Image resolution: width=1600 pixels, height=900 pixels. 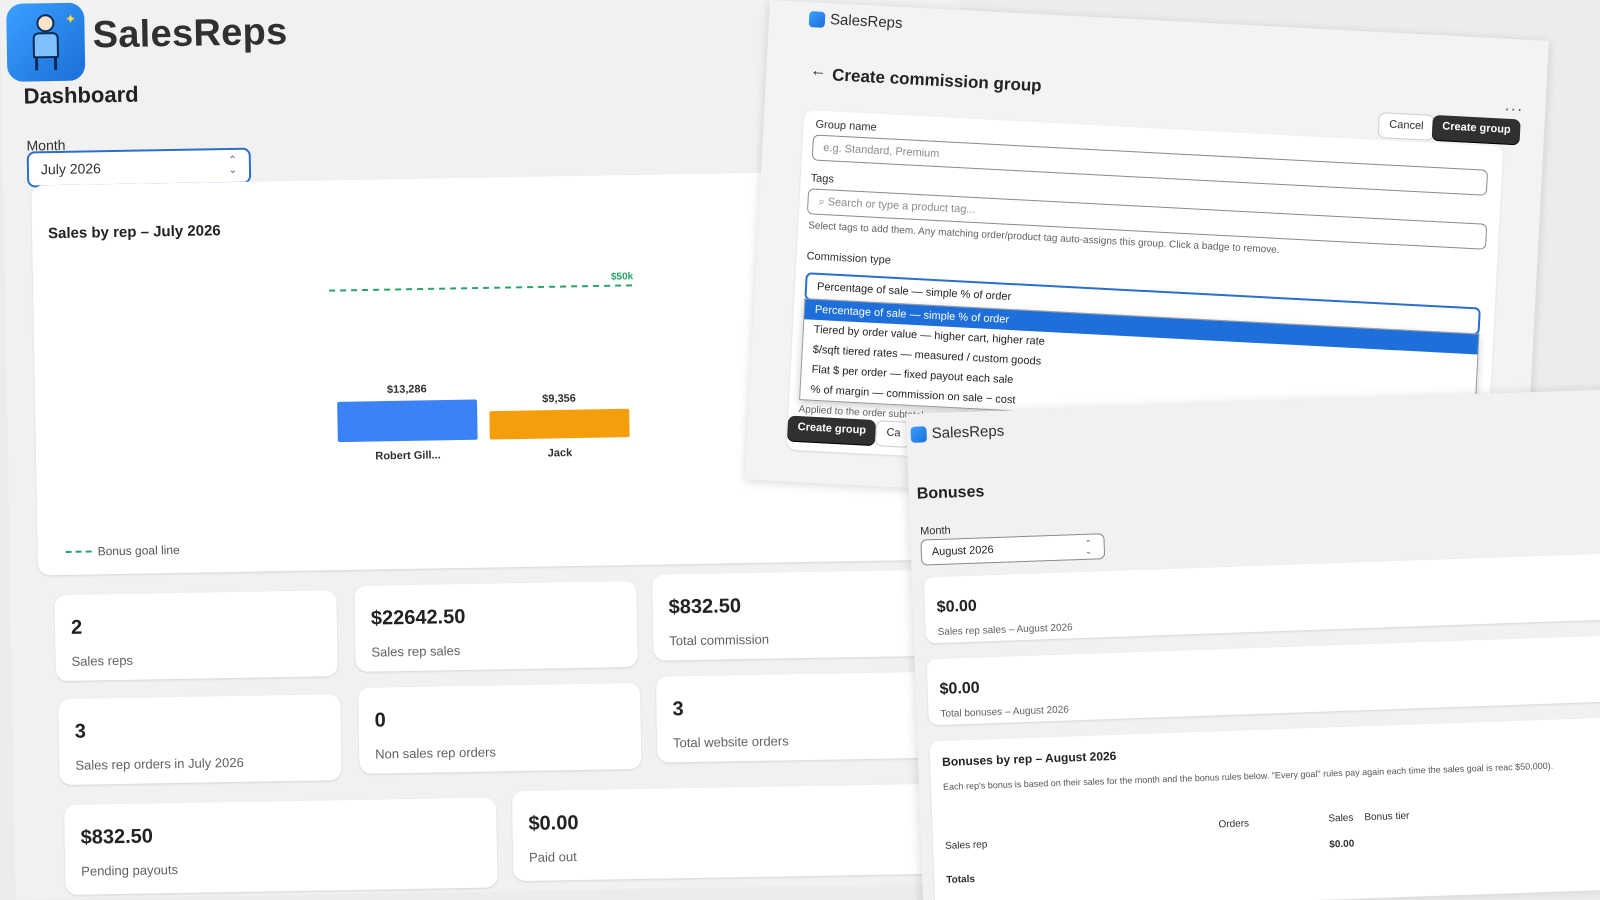 What do you see at coordinates (190, 33) in the screenshot?
I see `app-name: SalesReps` at bounding box center [190, 33].